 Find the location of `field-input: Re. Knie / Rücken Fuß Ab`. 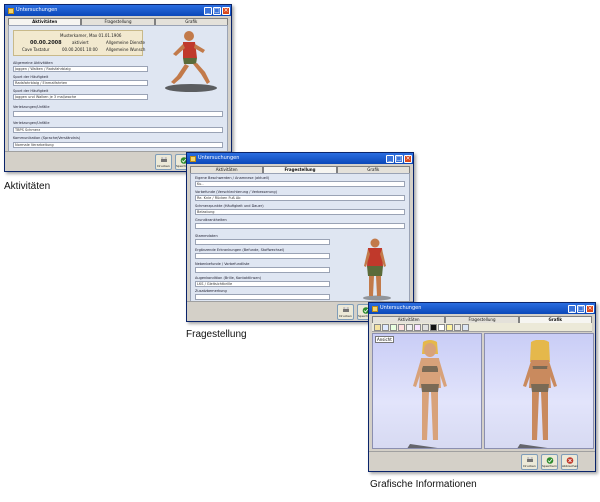

field-input: Re. Knie / Rücken Fuß Ab is located at coordinates (300, 198).